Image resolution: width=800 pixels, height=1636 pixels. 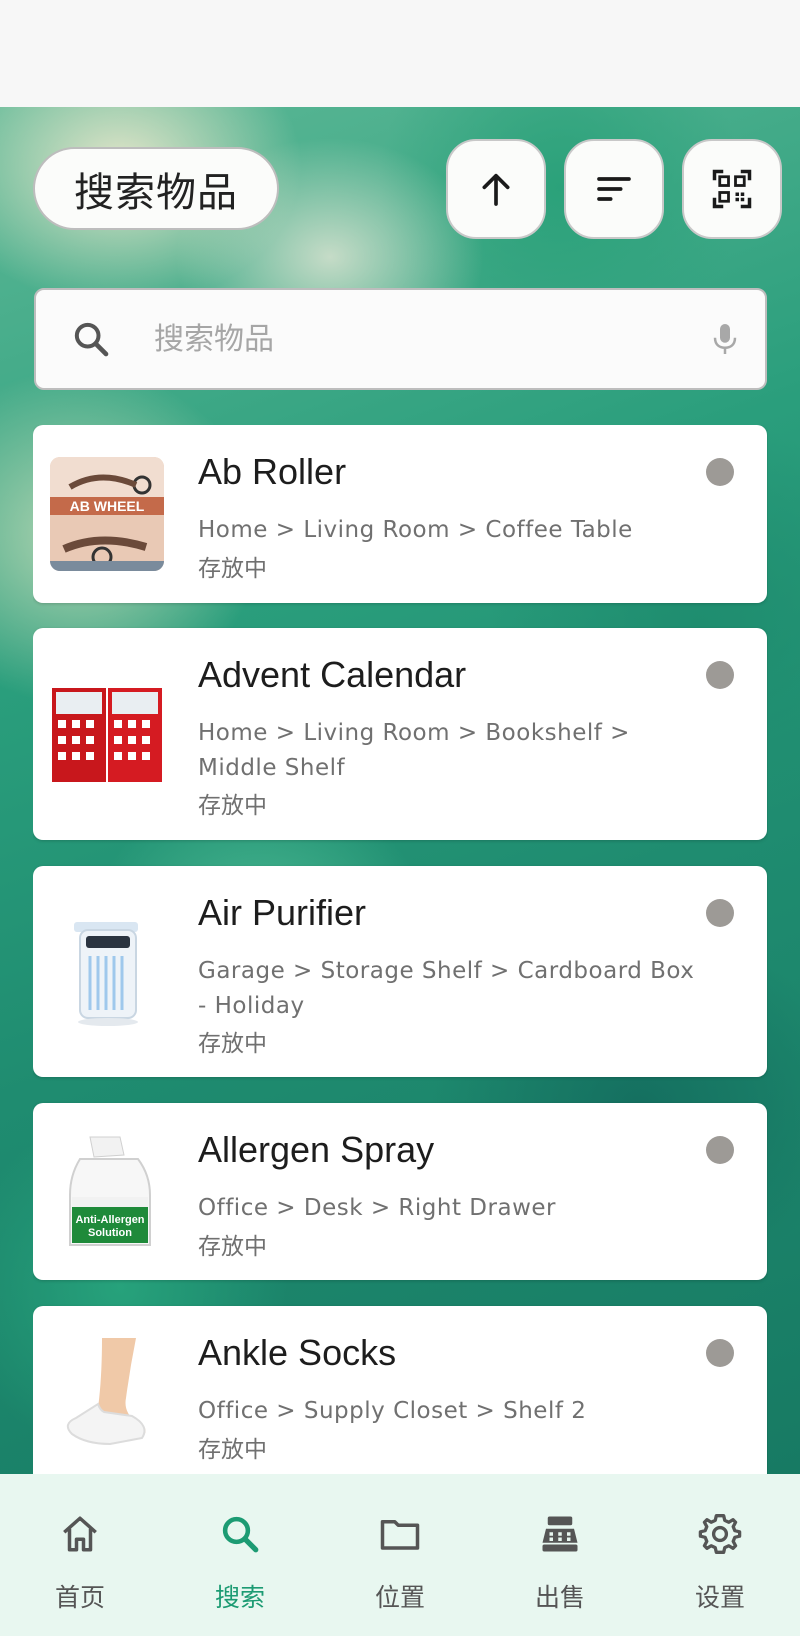 What do you see at coordinates (720, 1534) in the screenshot?
I see `gear-icon` at bounding box center [720, 1534].